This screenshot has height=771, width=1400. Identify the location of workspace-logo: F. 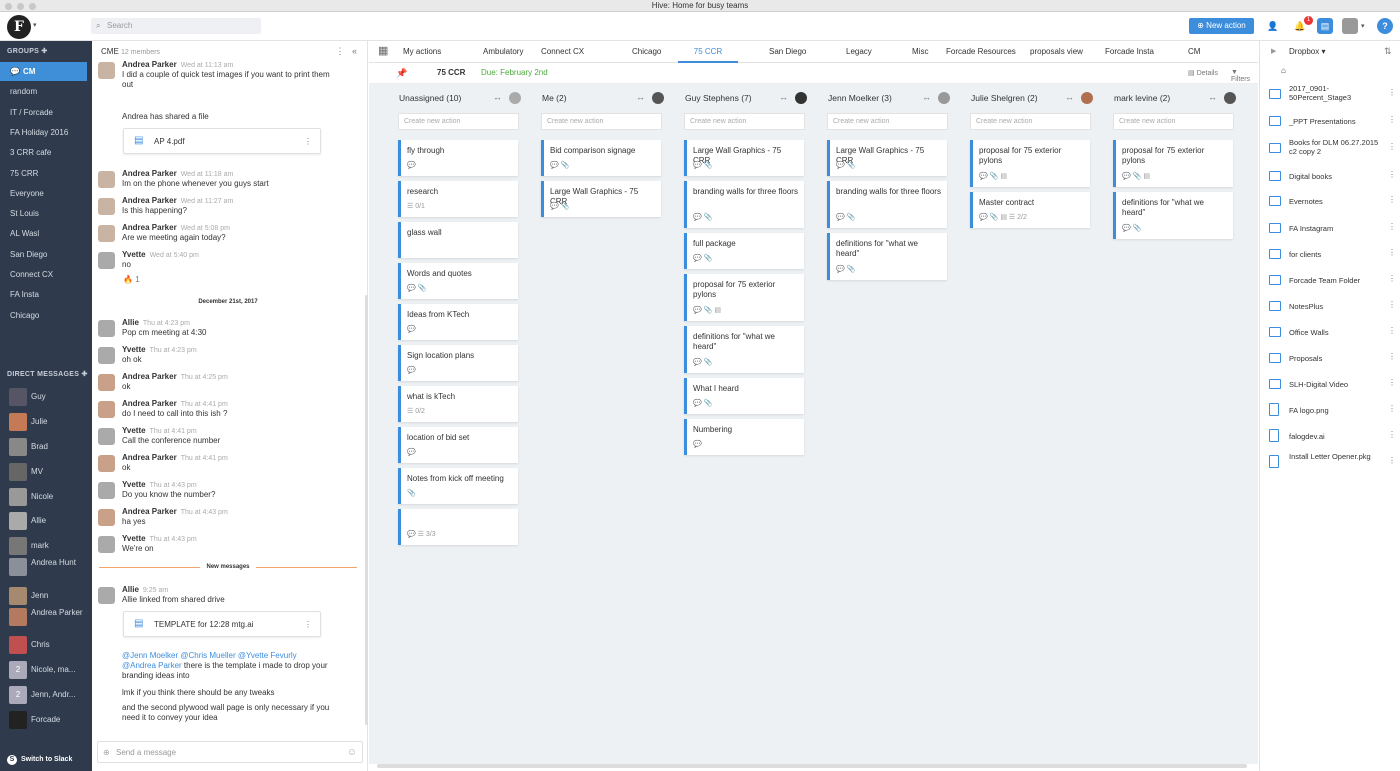
(19, 27).